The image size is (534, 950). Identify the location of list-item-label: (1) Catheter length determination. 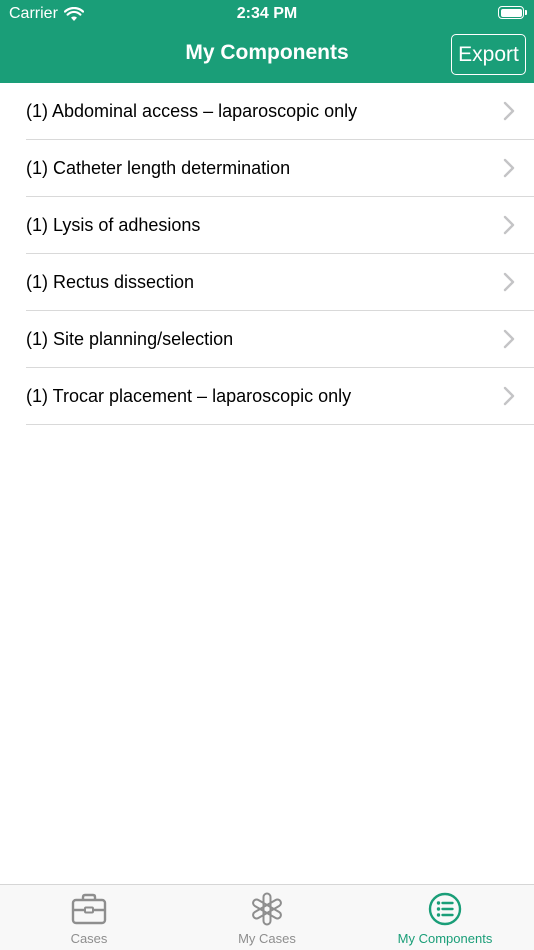
(158, 168).